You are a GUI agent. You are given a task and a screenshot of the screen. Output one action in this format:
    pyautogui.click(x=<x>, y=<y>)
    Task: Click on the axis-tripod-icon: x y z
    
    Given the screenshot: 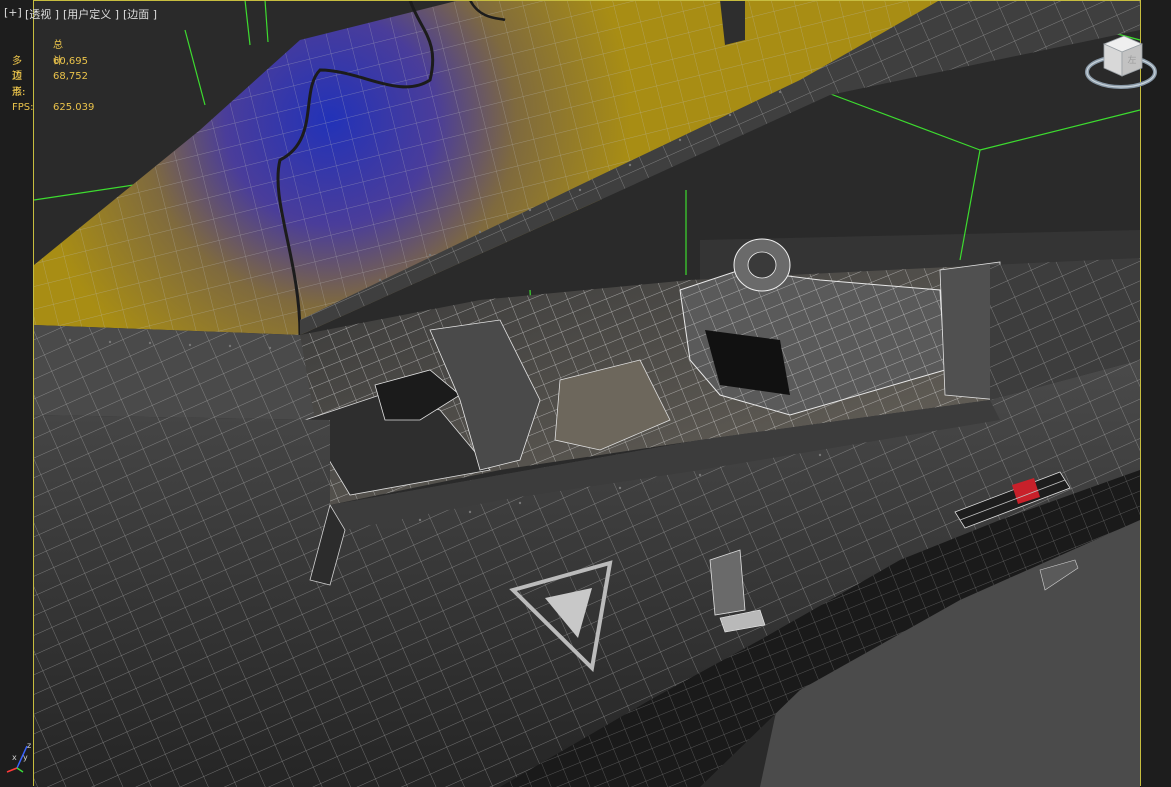 What is the action you would take?
    pyautogui.click(x=18, y=757)
    